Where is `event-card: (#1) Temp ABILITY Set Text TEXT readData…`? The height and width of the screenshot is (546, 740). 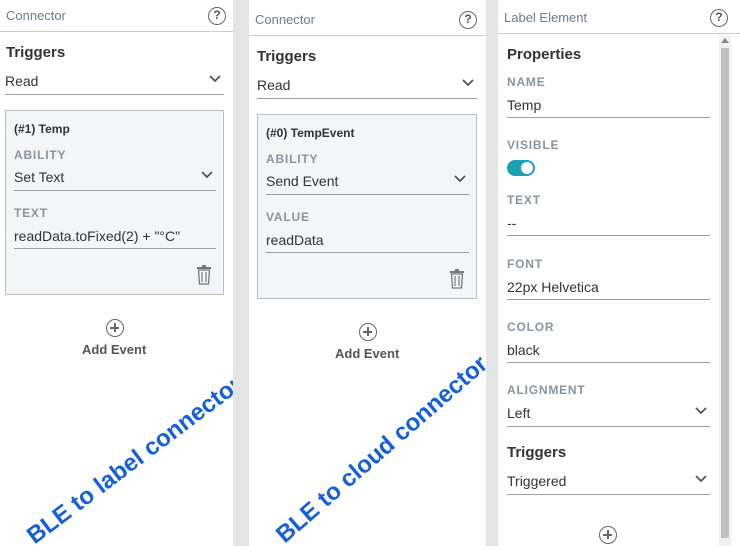
event-card: (#1) Temp ABILITY Set Text TEXT readData… is located at coordinates (114, 202).